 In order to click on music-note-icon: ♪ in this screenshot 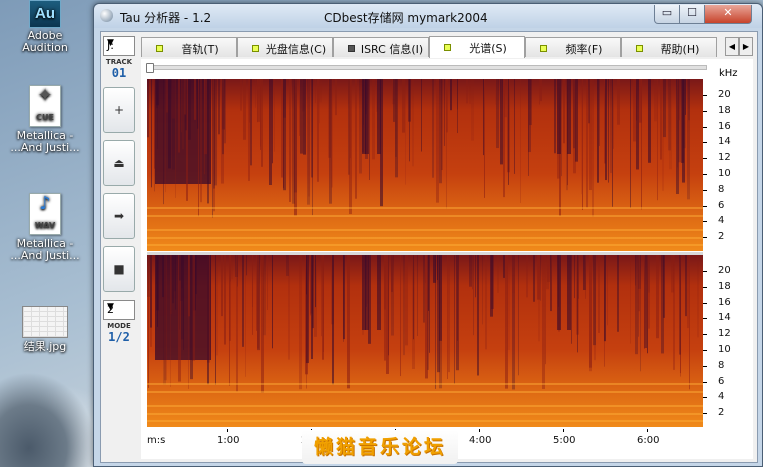, I will do `click(45, 203)`.